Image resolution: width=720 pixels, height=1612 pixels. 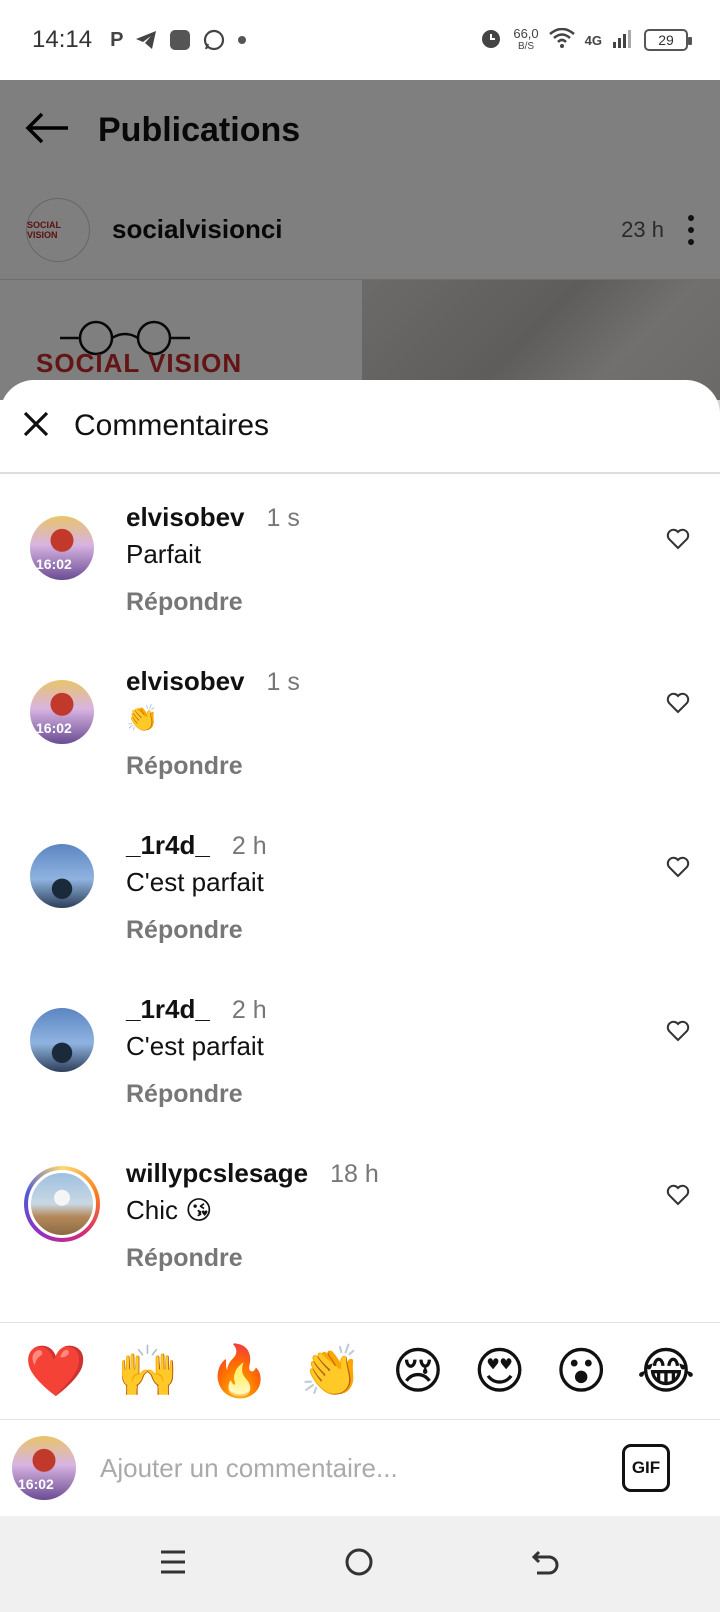 I want to click on signal-icon, so click(x=623, y=40).